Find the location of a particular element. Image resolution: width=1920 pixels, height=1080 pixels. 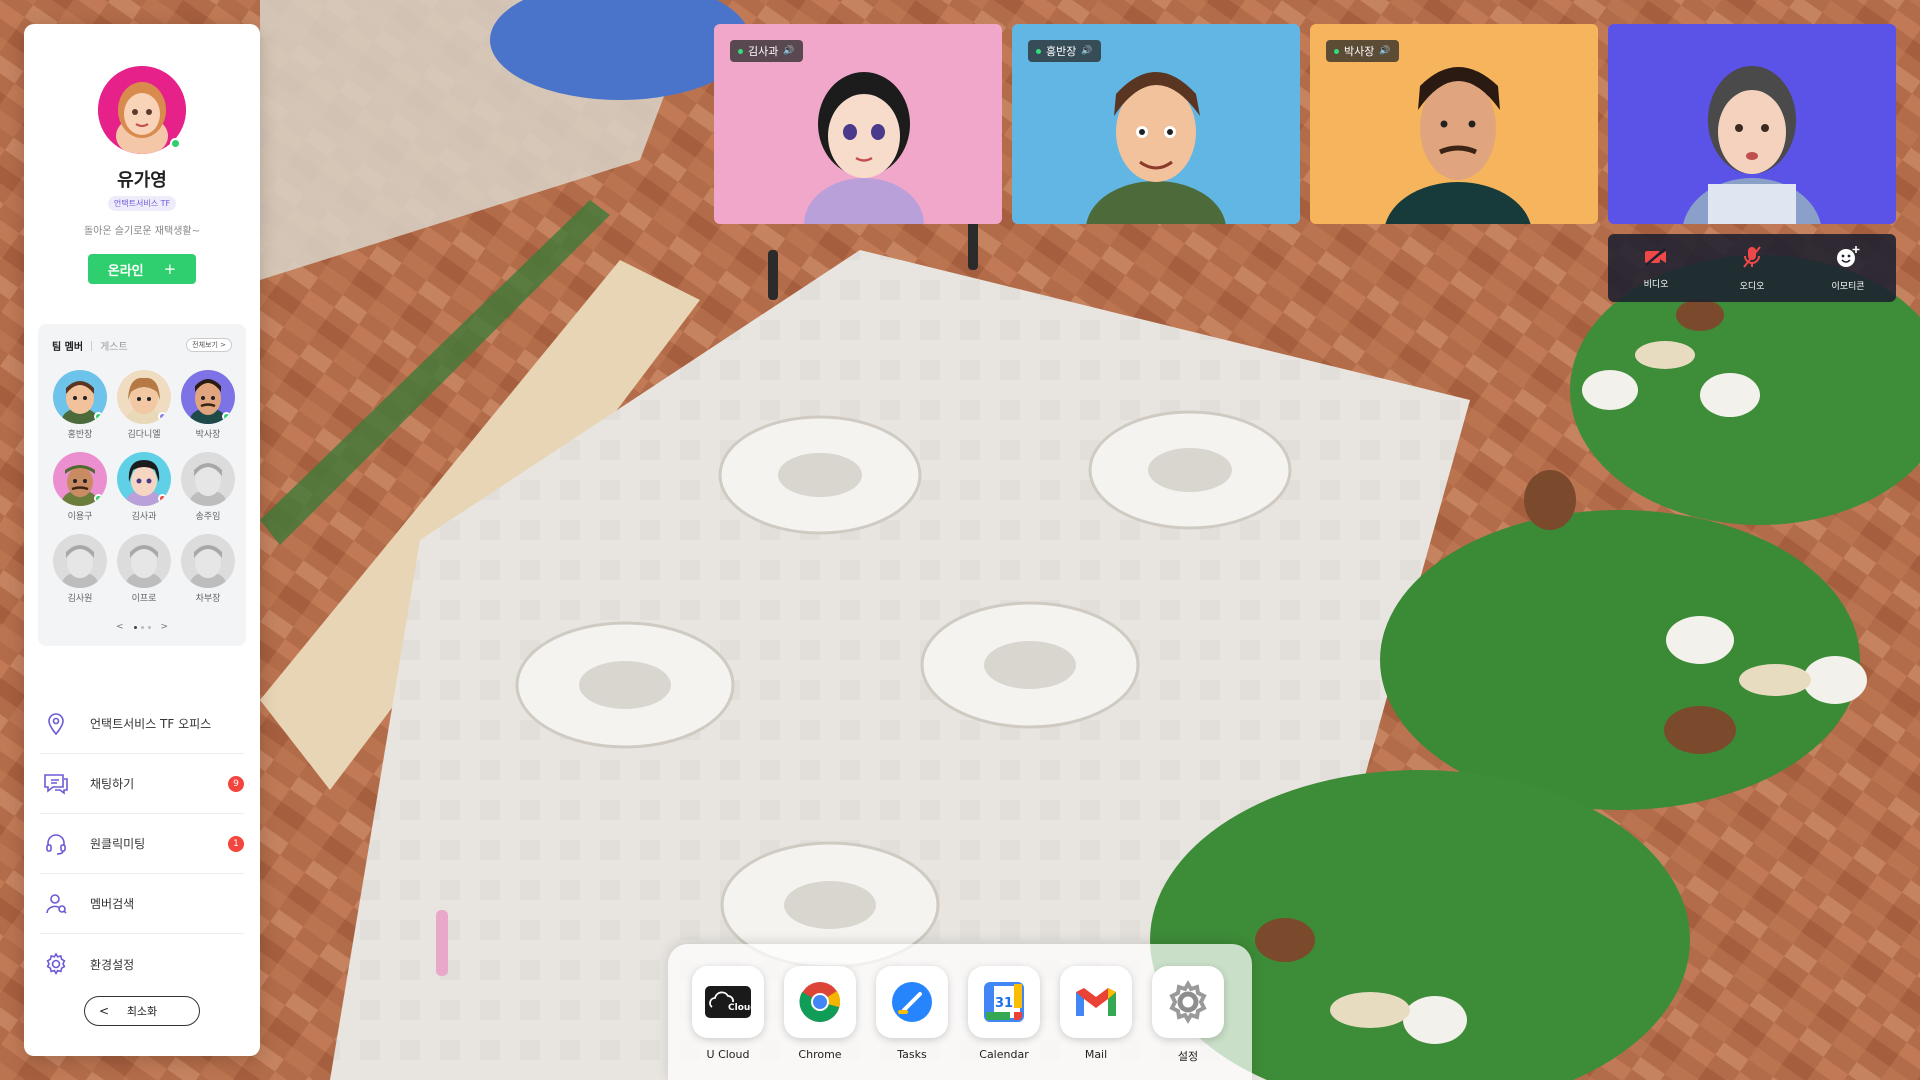

team-badge: 언택트서비스 TF is located at coordinates (142, 203).